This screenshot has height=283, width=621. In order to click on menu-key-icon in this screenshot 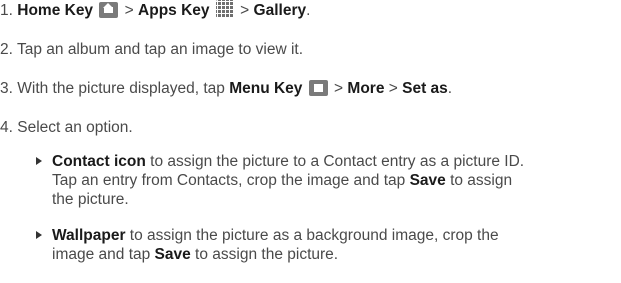, I will do `click(318, 88)`.